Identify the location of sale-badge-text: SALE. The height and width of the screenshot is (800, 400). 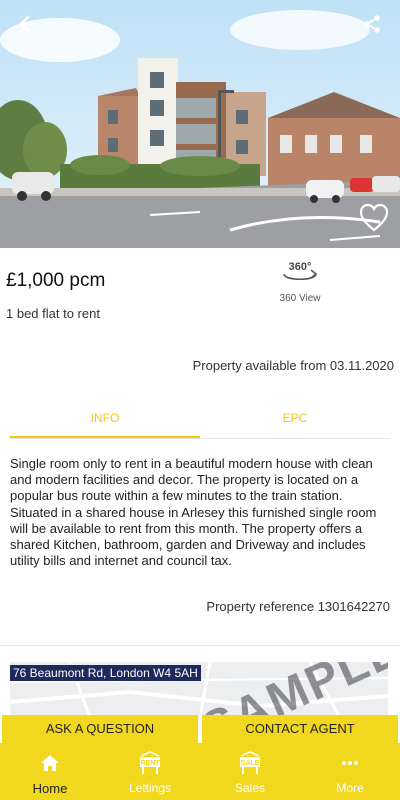
(250, 763).